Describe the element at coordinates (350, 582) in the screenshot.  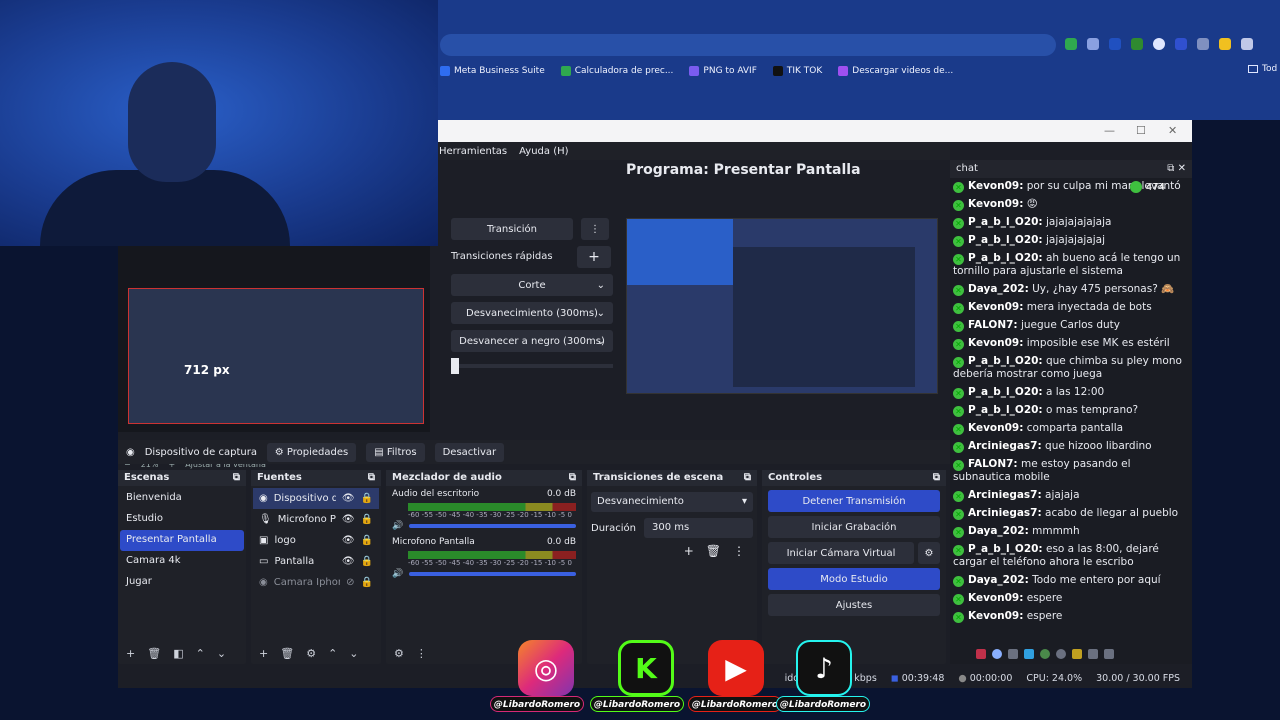
I see `eye-hidden-icon: ⊘` at that location.